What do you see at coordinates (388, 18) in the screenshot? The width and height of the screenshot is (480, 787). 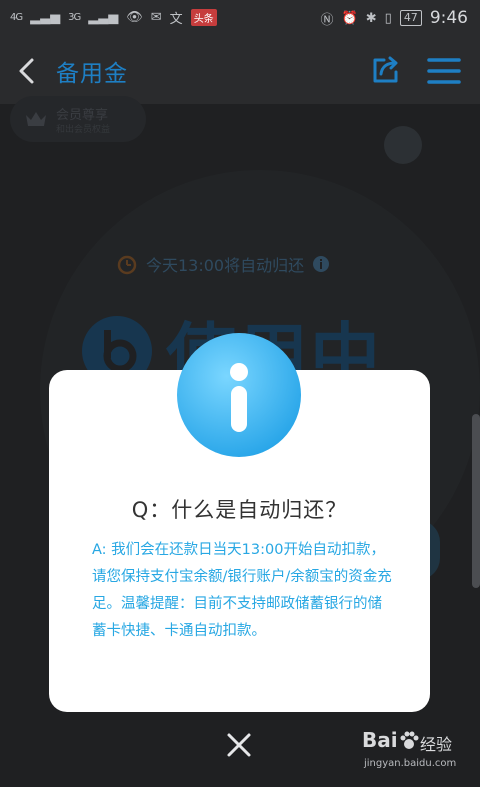 I see `vibrate-icon: ▯` at bounding box center [388, 18].